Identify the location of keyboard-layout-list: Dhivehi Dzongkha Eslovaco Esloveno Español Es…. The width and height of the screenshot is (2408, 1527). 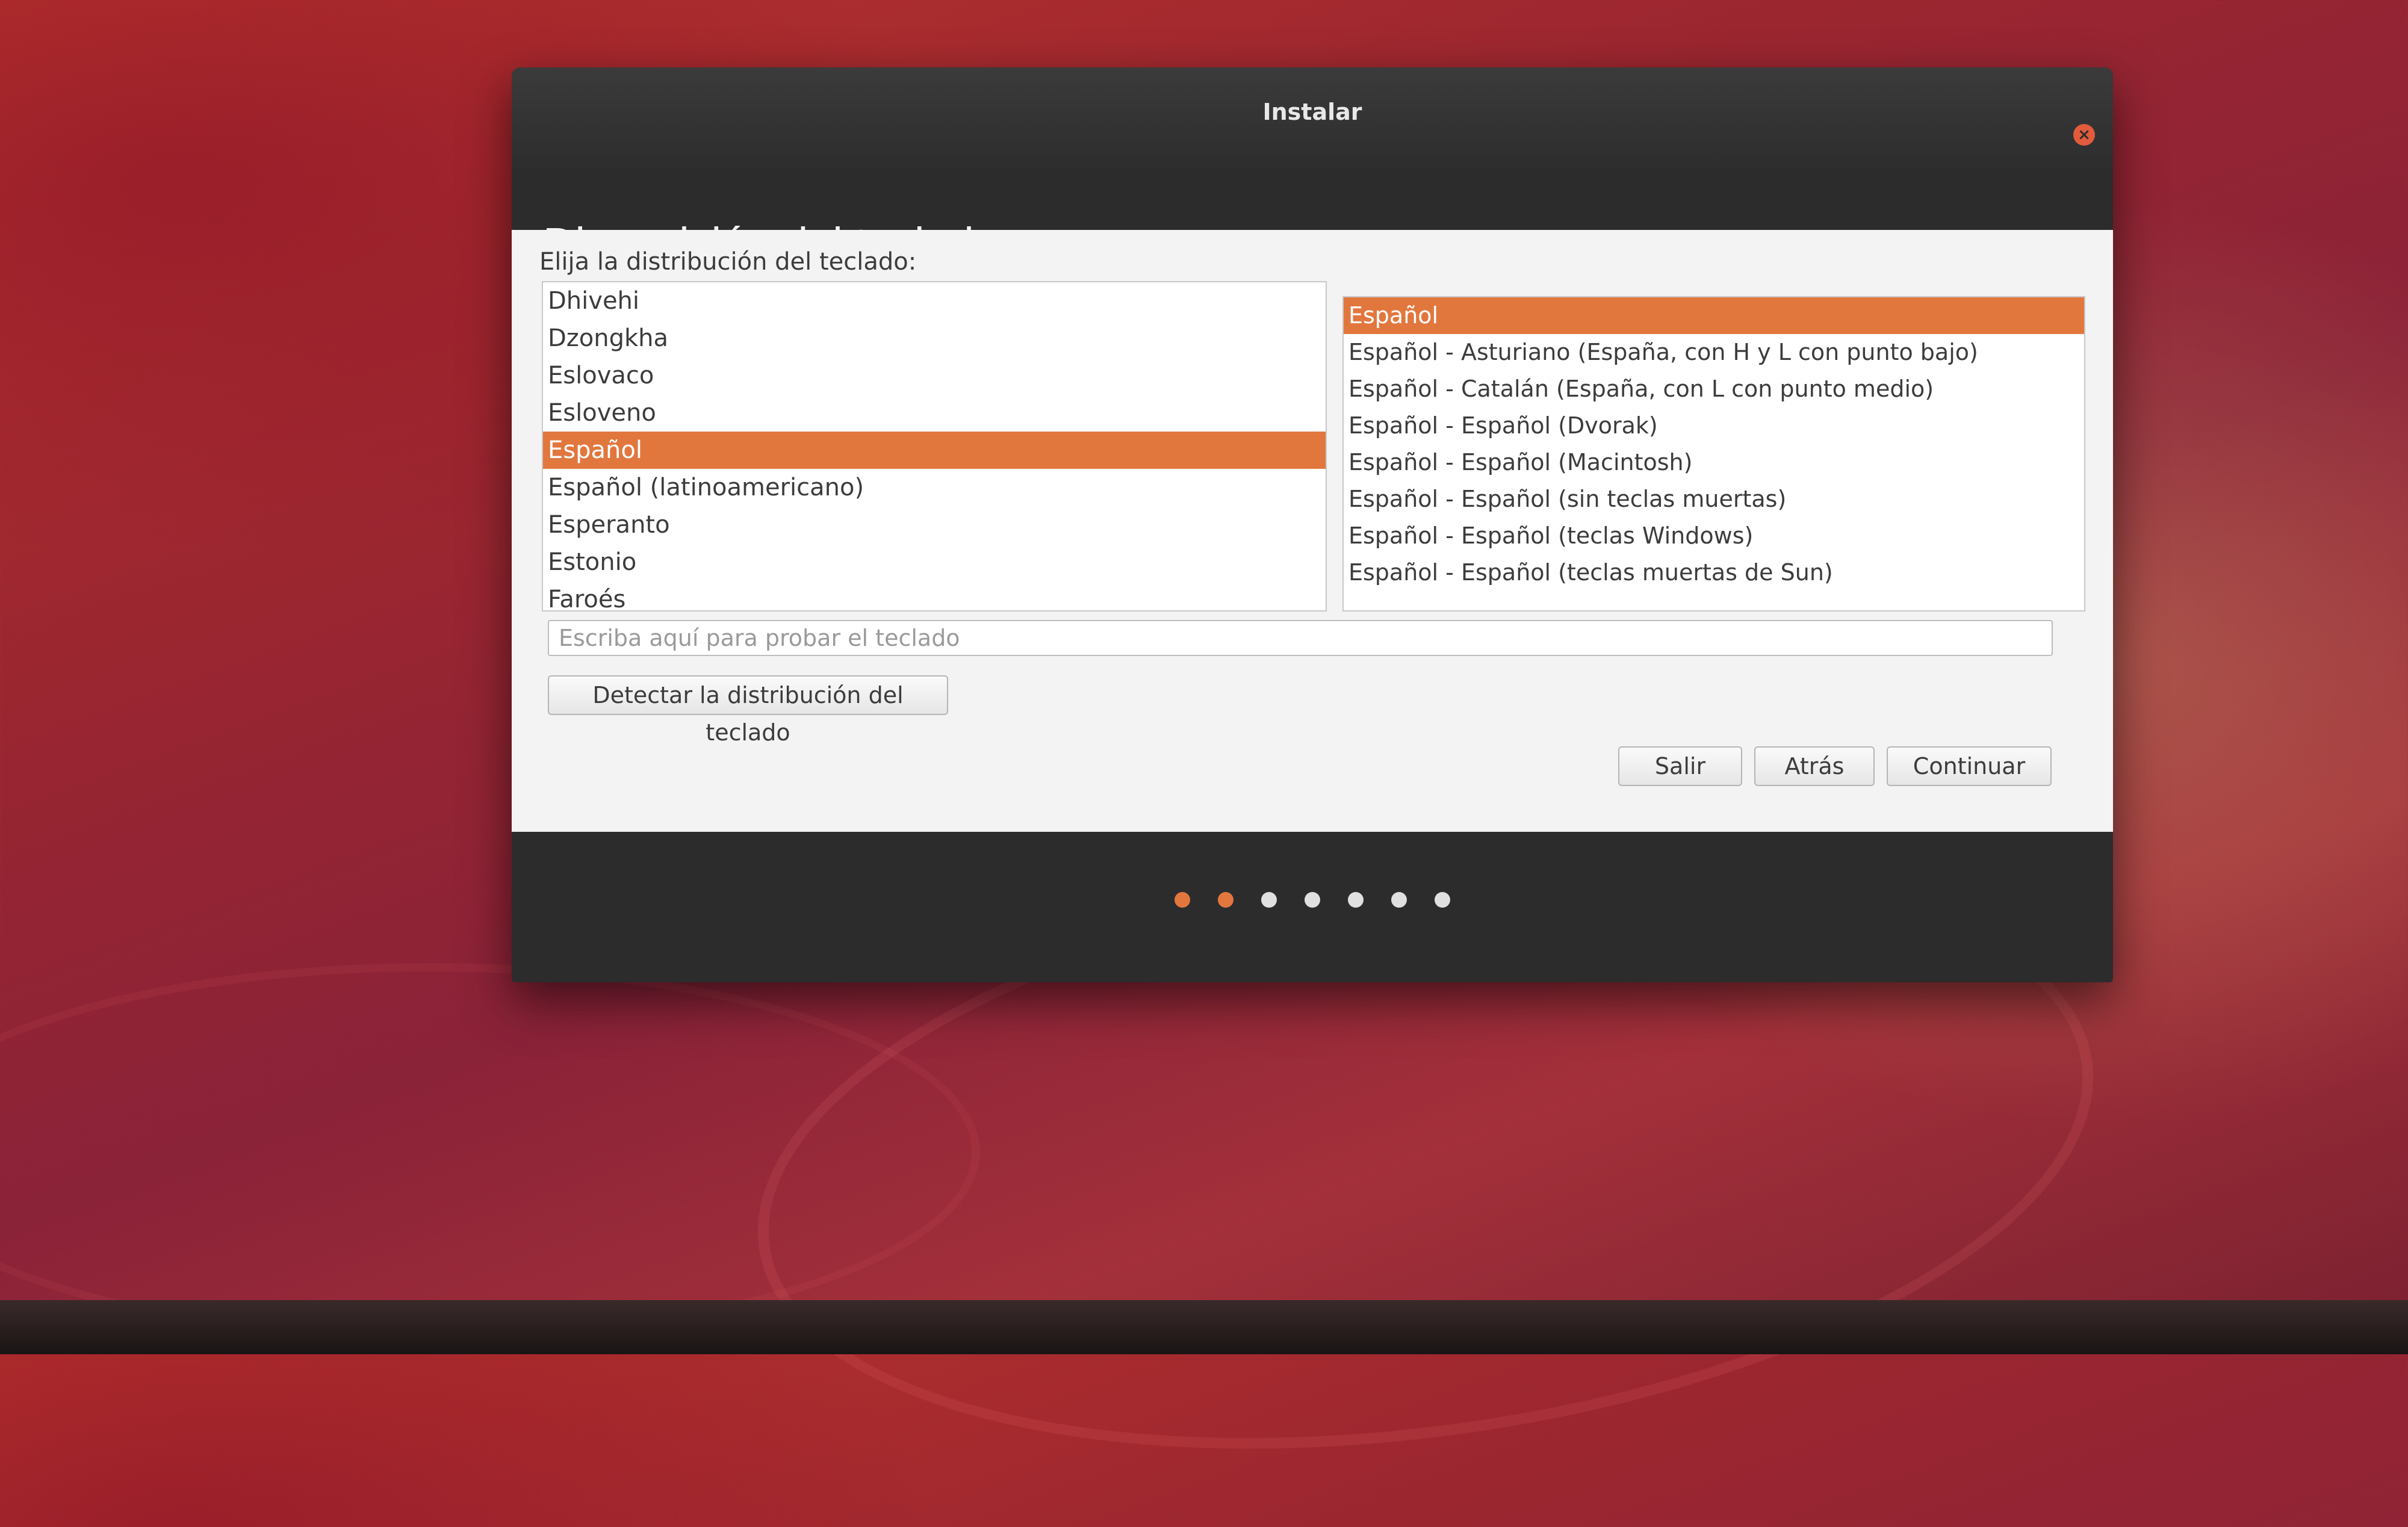
(934, 446).